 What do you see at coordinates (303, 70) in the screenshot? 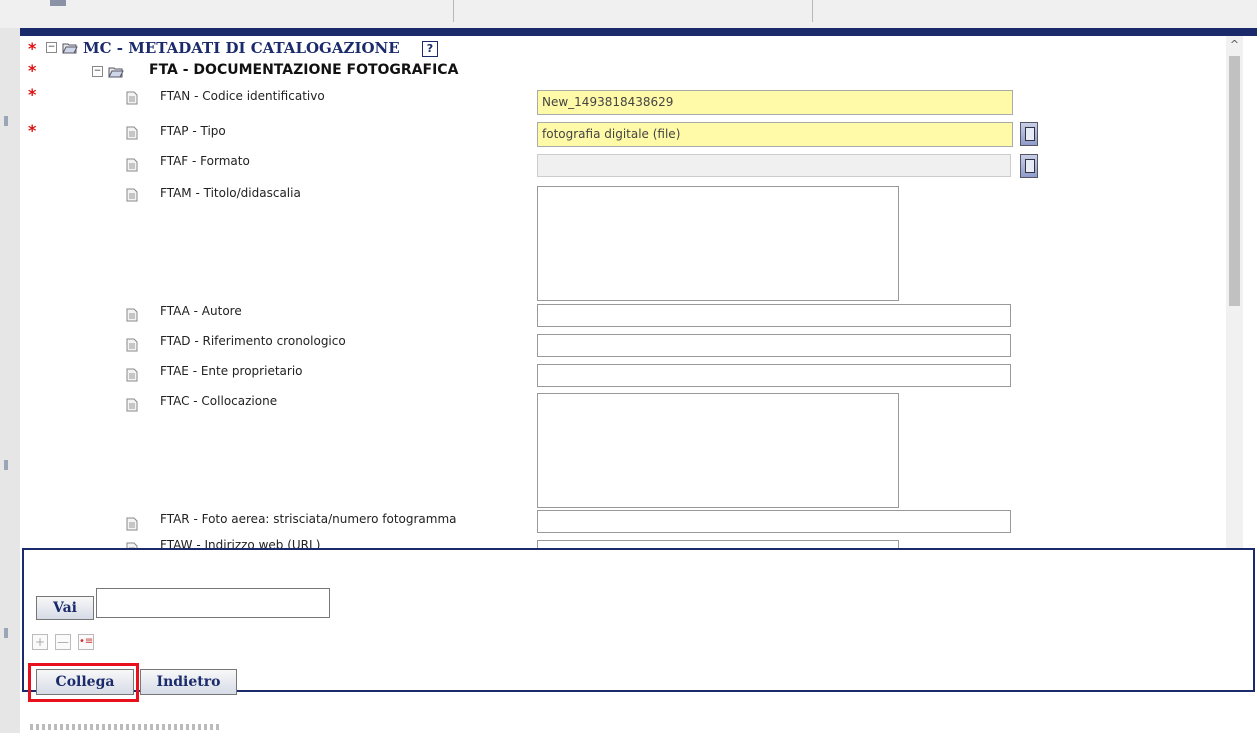
I see `section-title-fta: FTA - DOCUMENTAZIONE FOTOGRAFICA` at bounding box center [303, 70].